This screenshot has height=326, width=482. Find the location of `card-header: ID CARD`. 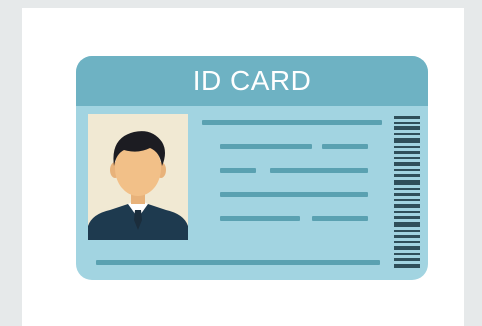

card-header: ID CARD is located at coordinates (252, 81).